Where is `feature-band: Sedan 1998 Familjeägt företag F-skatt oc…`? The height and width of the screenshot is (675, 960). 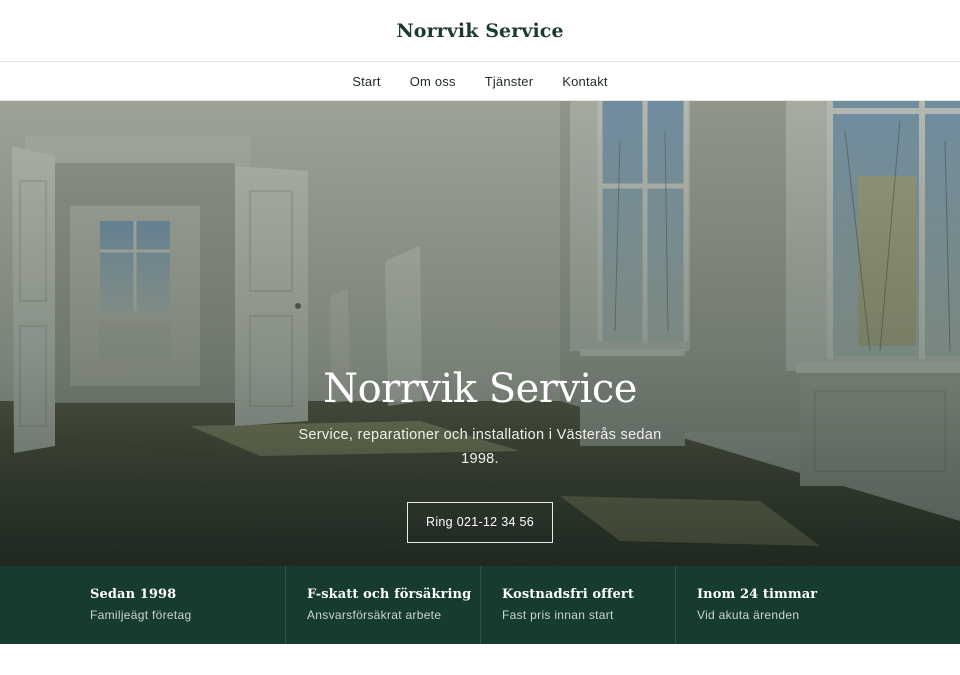 feature-band: Sedan 1998 Familjeägt företag F-skatt oc… is located at coordinates (480, 605).